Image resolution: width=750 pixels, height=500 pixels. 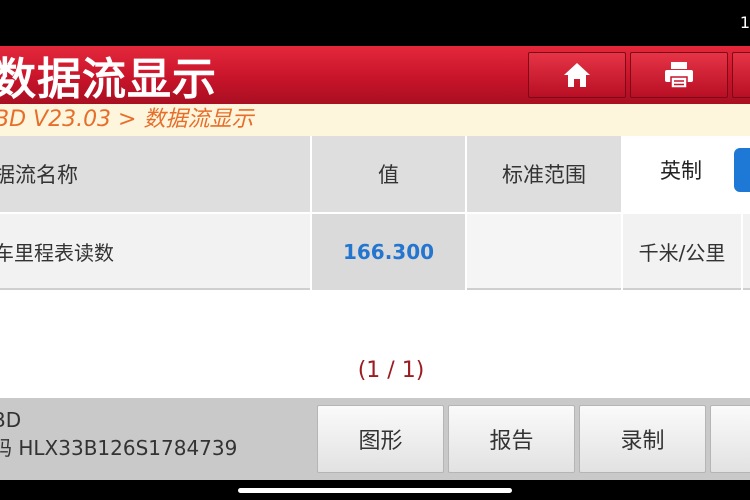 What do you see at coordinates (681, 170) in the screenshot?
I see `unit-toggle-imperial: 英制` at bounding box center [681, 170].